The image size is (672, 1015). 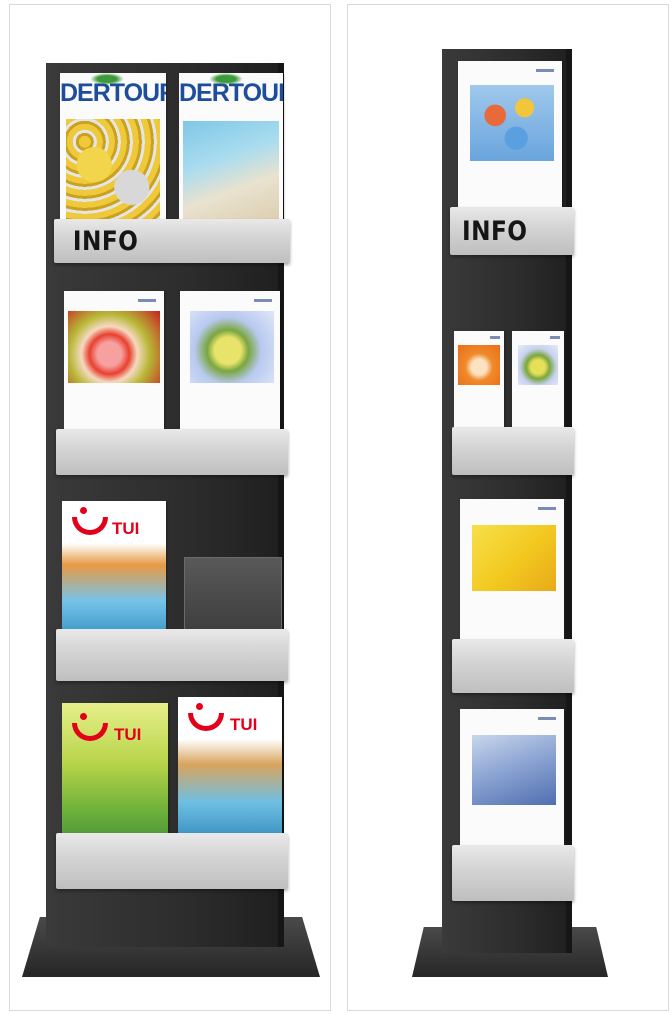 I want to click on beach-photo, so click(x=231, y=177).